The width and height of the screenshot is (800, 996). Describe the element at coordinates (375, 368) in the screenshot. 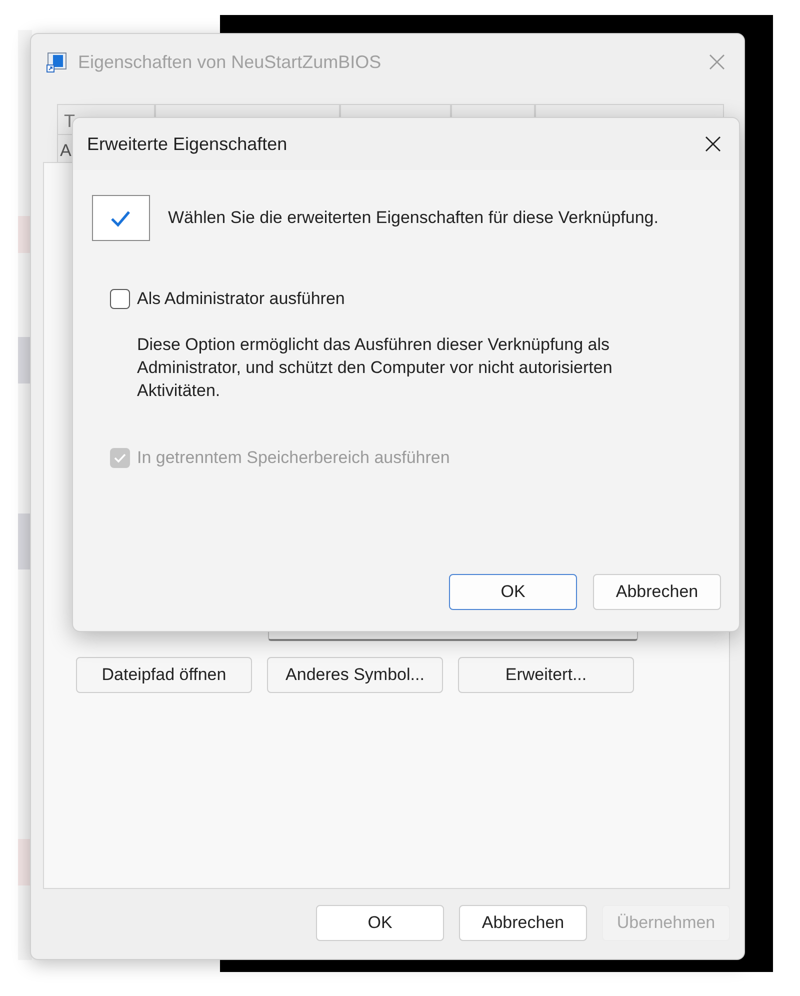

I see `option-description: Diese Option ermöglicht das Ausführen dieser Verknüpfung als Administrator, und schützt den Computer vor nicht autorisierten Aktivitäten.` at that location.